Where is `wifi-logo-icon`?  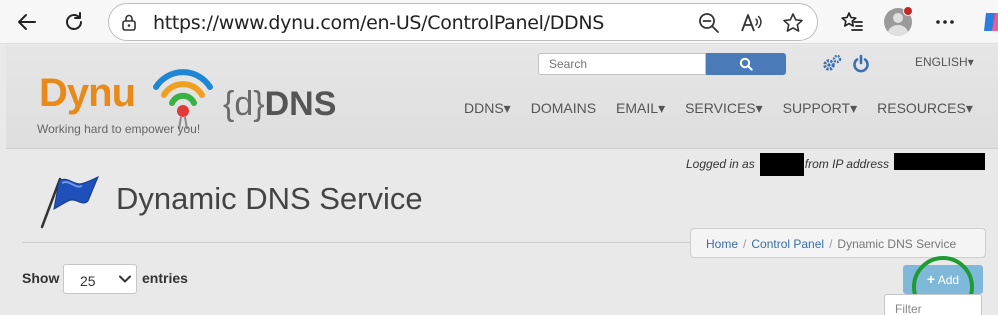
wifi-logo-icon is located at coordinates (183, 99).